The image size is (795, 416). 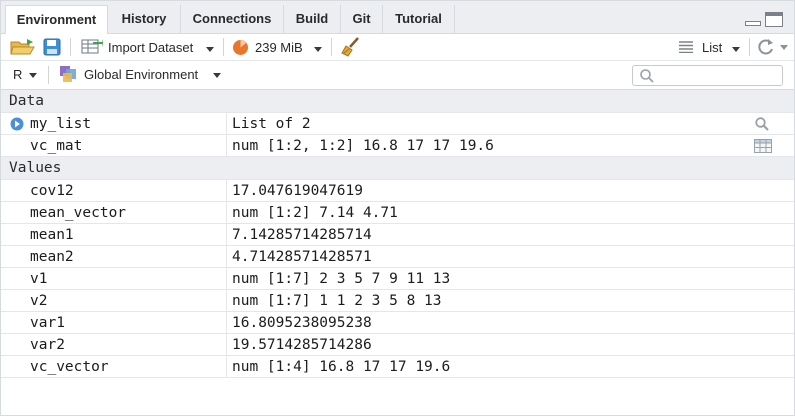 What do you see at coordinates (232, 19) in the screenshot?
I see `tab-connections: Connections` at bounding box center [232, 19].